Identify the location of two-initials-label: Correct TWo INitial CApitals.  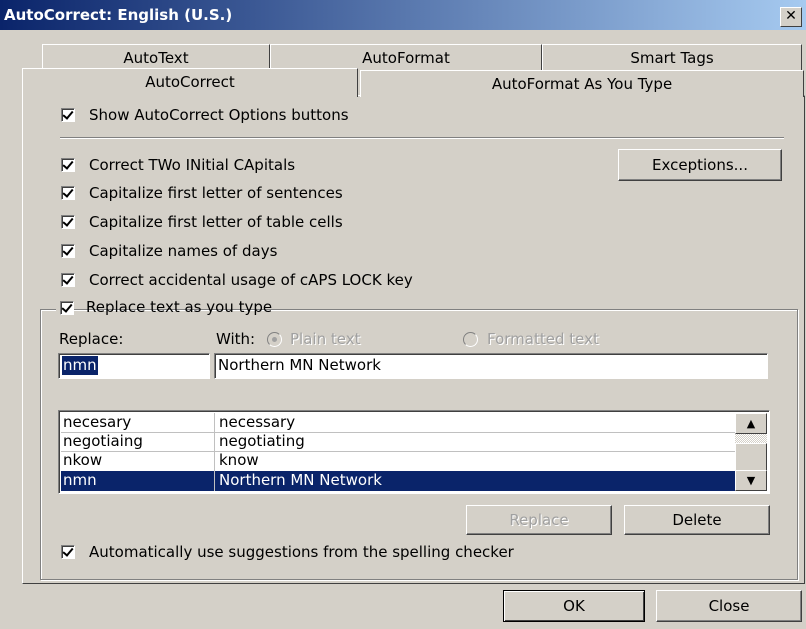
(192, 165).